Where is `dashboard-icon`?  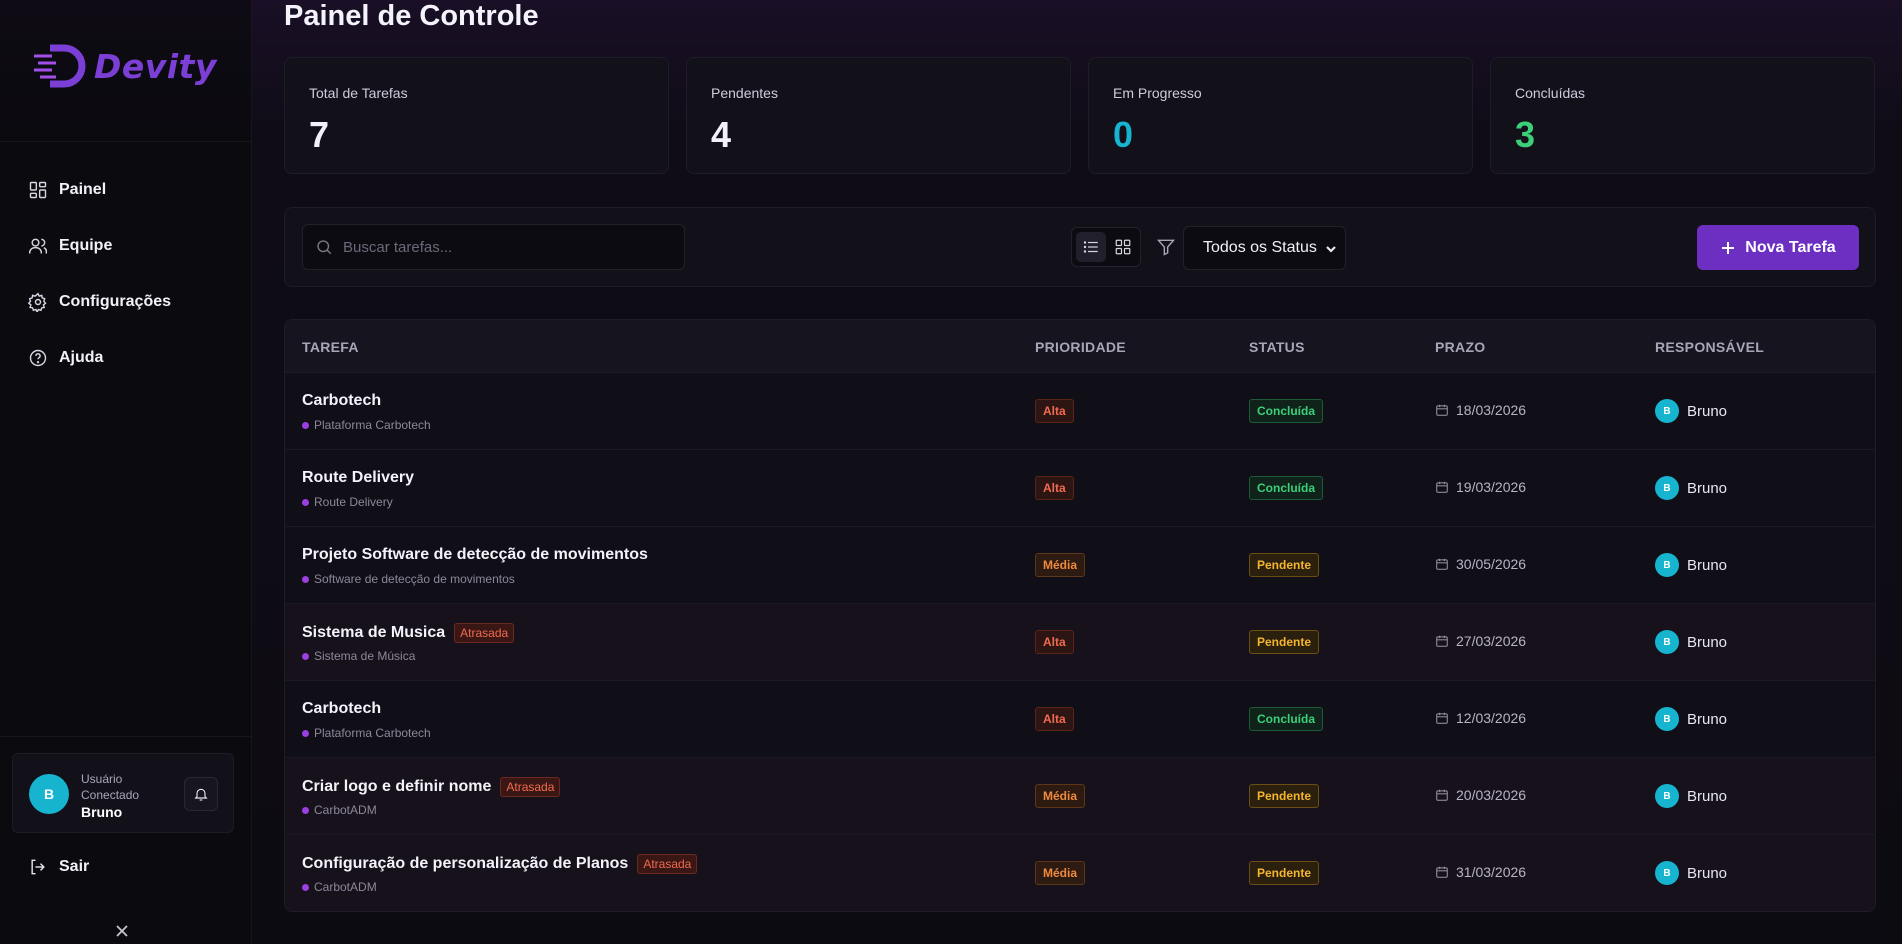 dashboard-icon is located at coordinates (38, 190).